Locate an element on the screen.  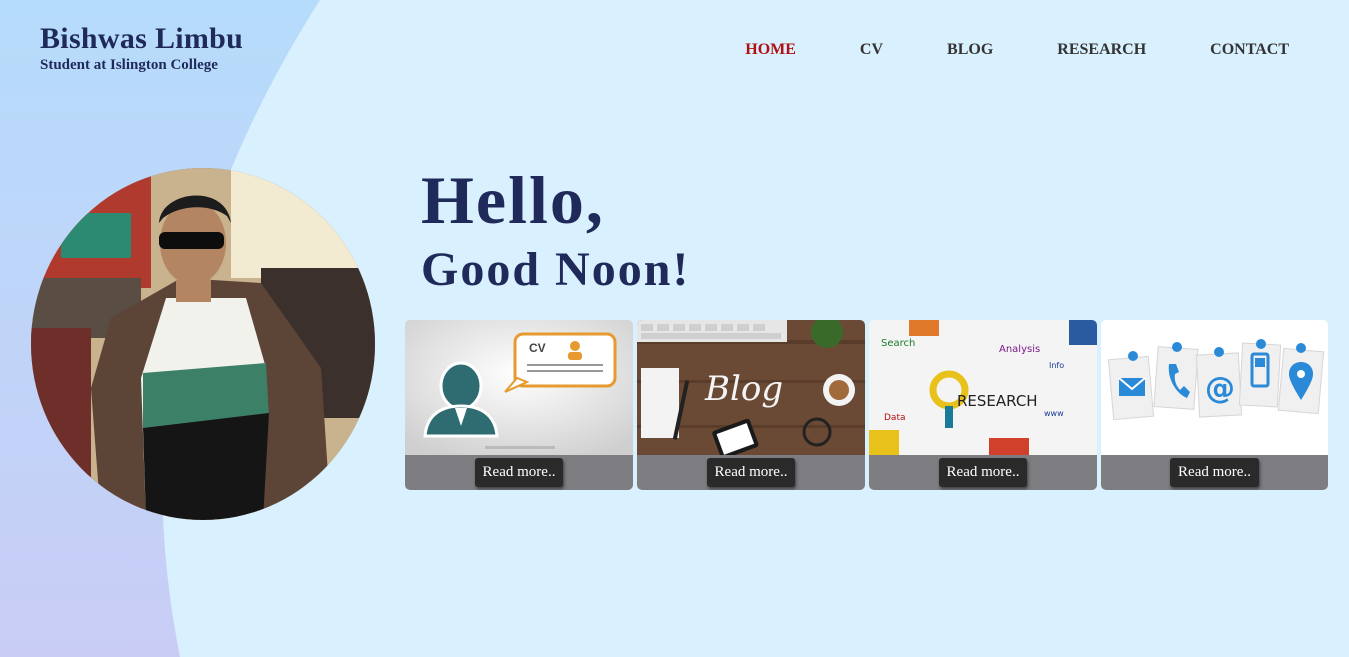
svg-text: Search is located at coordinates (898, 343).